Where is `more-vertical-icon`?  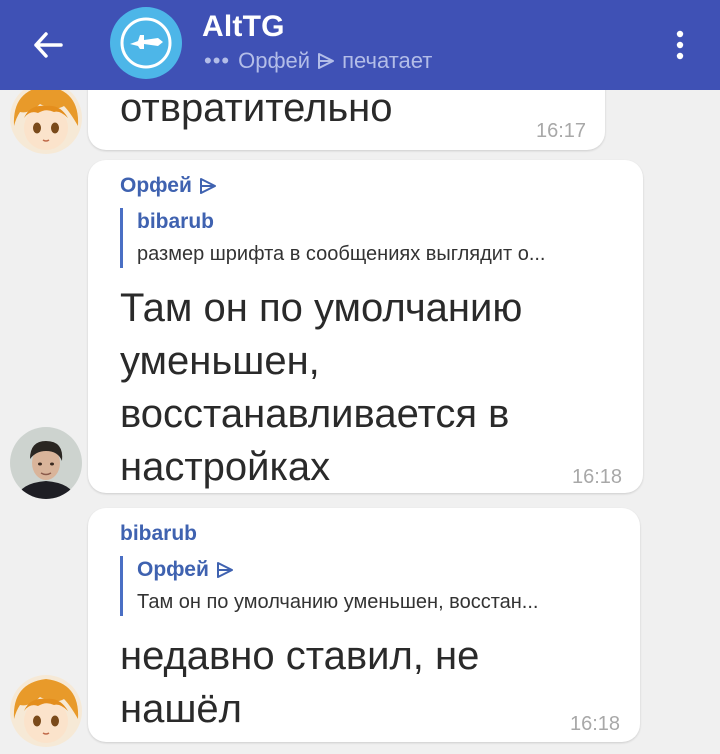
more-vertical-icon is located at coordinates (680, 45).